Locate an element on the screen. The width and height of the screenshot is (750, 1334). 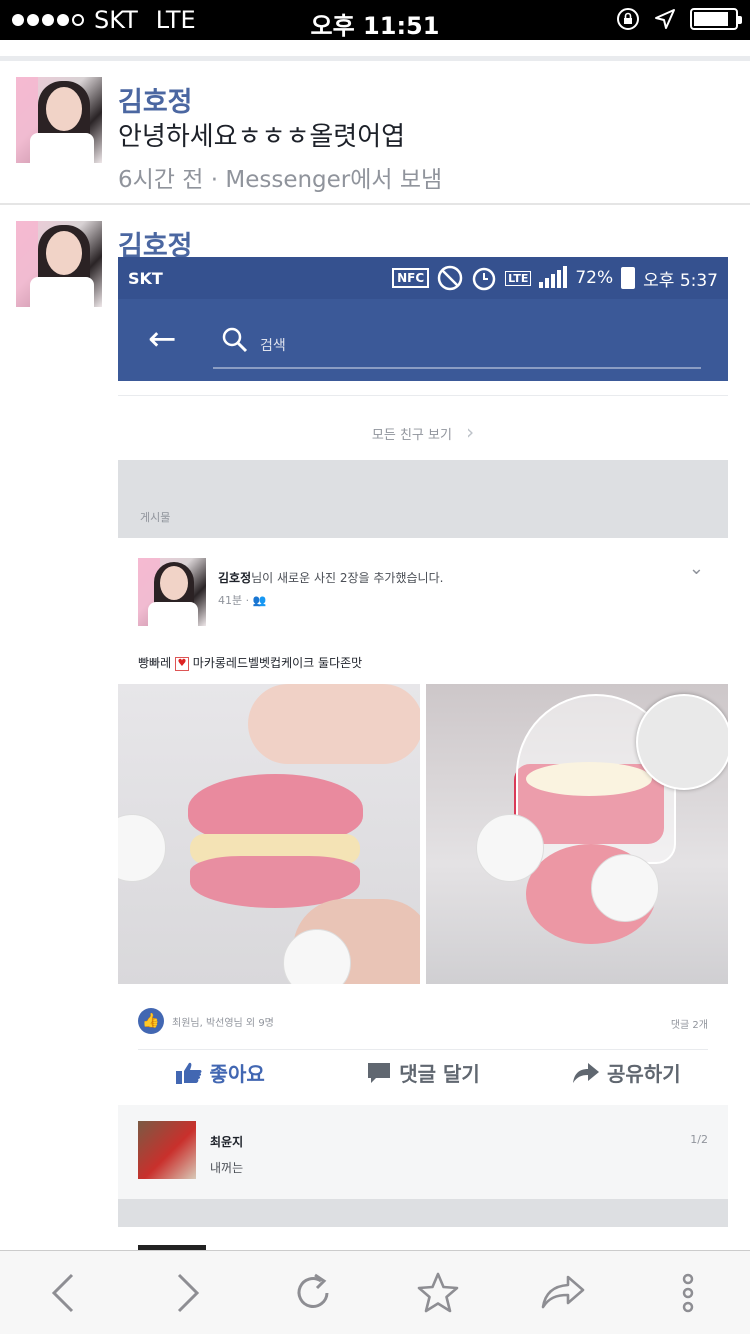
back-button is located at coordinates (63, 1293).